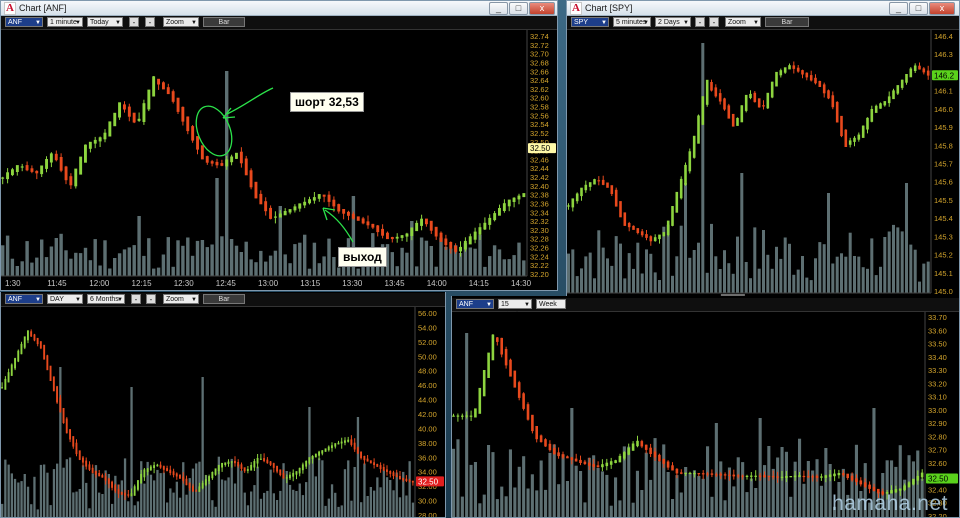  Describe the element at coordinates (105, 22) in the screenshot. I see `range-select: Today ▼` at that location.